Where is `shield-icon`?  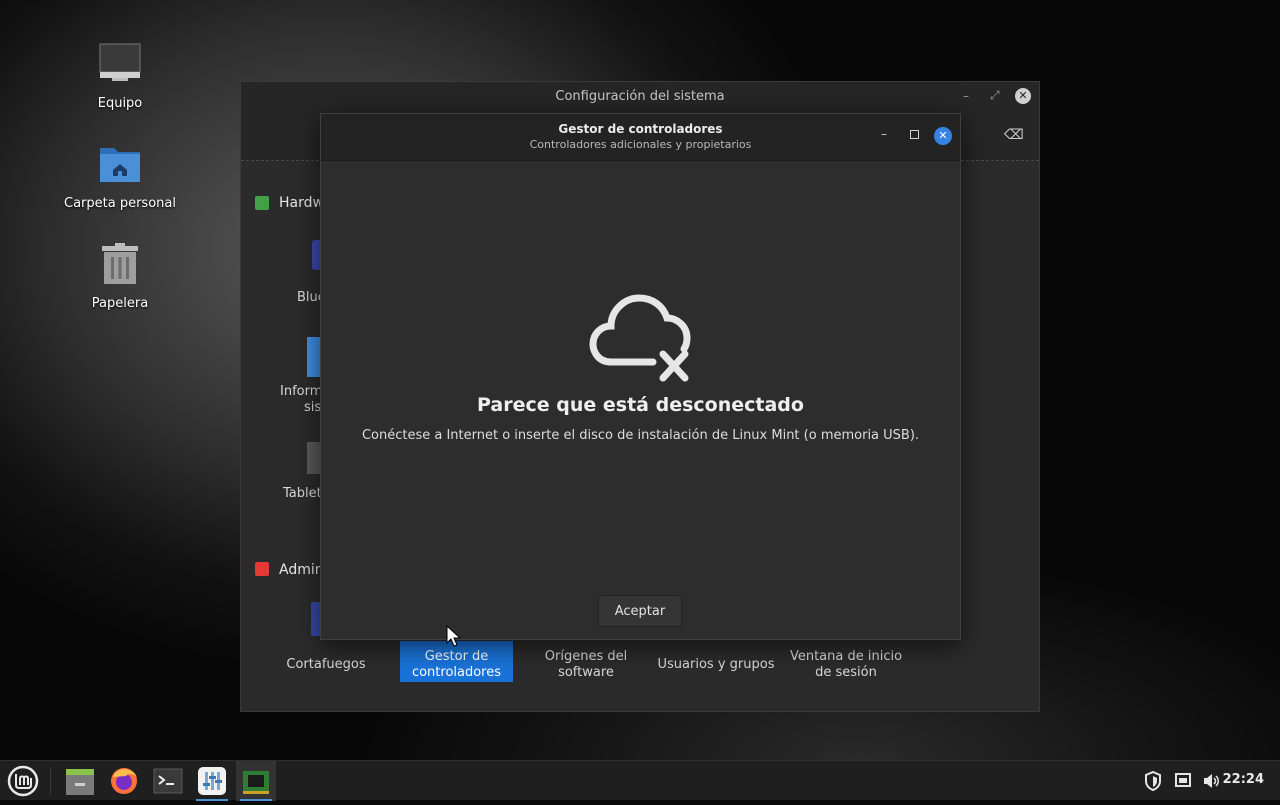
shield-icon is located at coordinates (1153, 781).